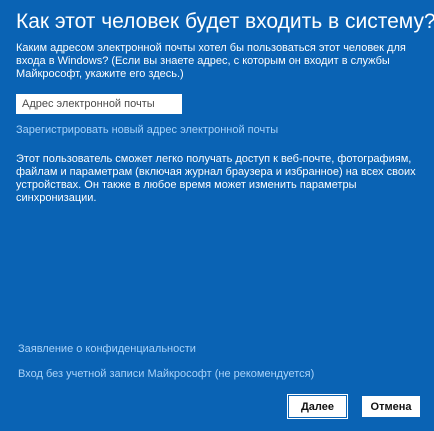 This screenshot has height=431, width=434. Describe the element at coordinates (391, 406) in the screenshot. I see `cancel-button: Отмена` at that location.